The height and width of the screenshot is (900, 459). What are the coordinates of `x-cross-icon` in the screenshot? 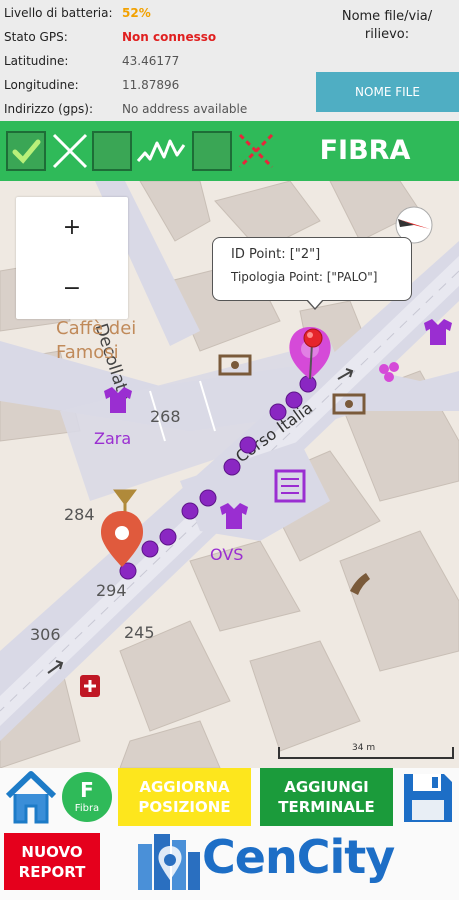 It's located at (70, 151).